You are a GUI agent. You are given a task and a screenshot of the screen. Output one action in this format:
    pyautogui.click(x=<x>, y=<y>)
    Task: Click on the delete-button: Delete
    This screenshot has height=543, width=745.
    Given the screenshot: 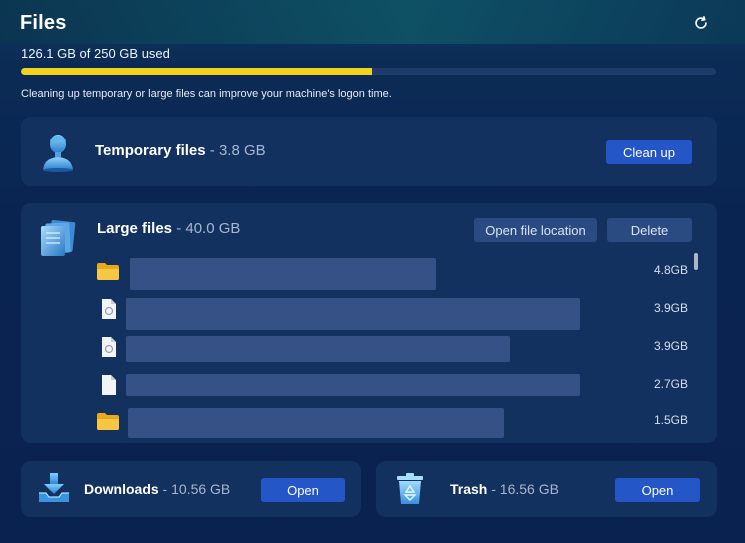 What is the action you would take?
    pyautogui.click(x=649, y=230)
    